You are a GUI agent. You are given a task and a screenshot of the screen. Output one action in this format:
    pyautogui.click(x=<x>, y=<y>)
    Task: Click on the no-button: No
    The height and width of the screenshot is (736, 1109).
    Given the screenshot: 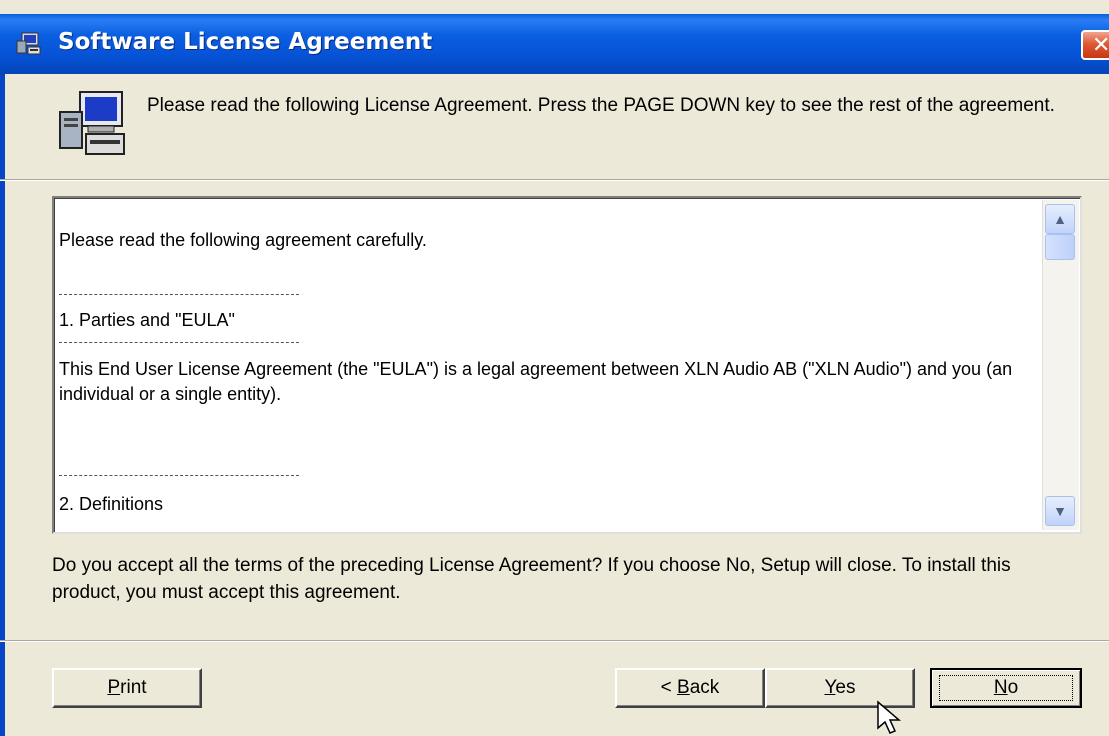 What is the action you would take?
    pyautogui.click(x=1006, y=688)
    